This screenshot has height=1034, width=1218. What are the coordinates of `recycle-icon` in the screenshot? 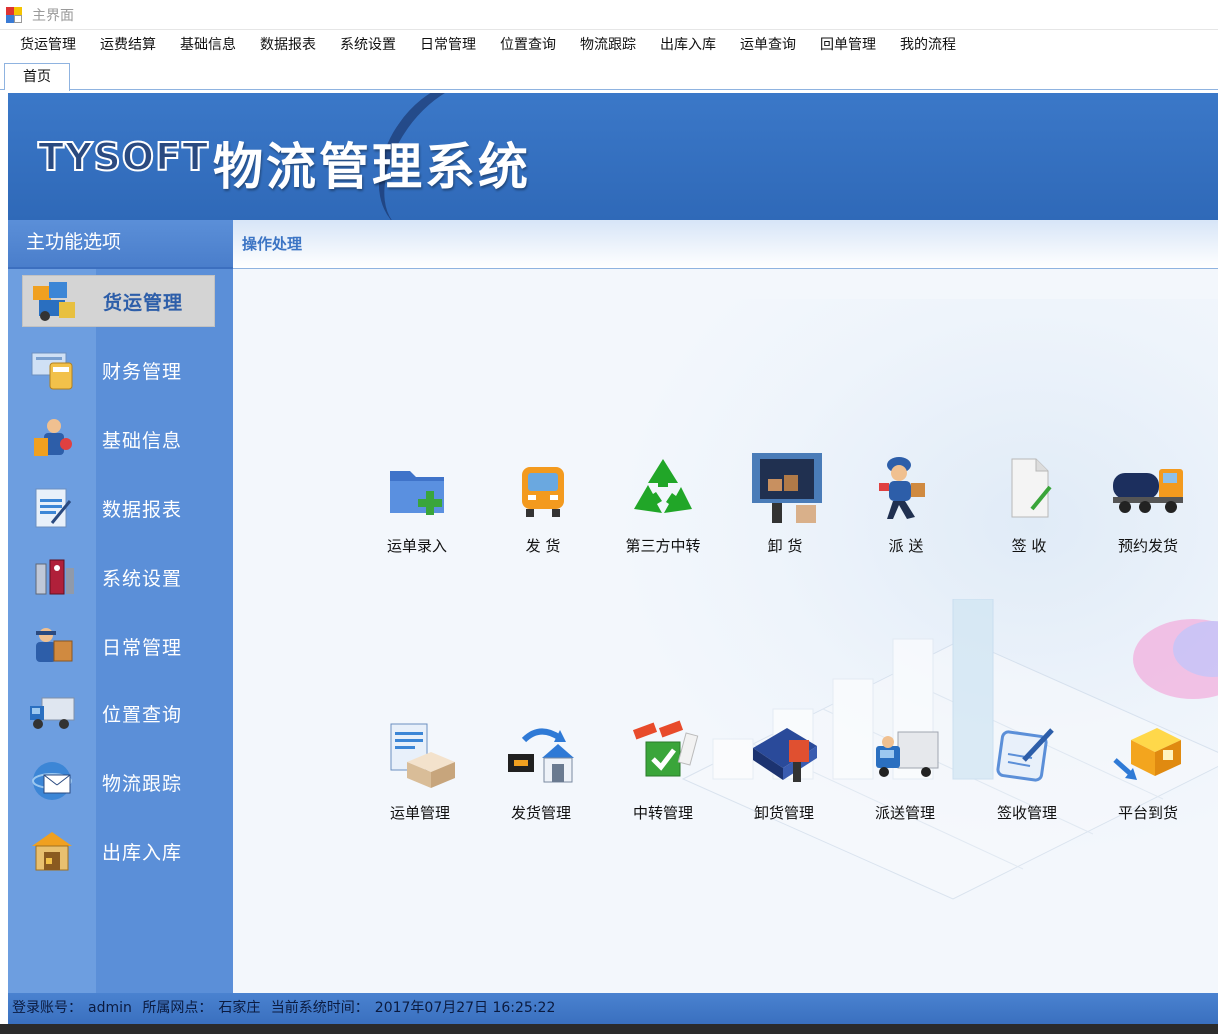 It's located at (663, 490).